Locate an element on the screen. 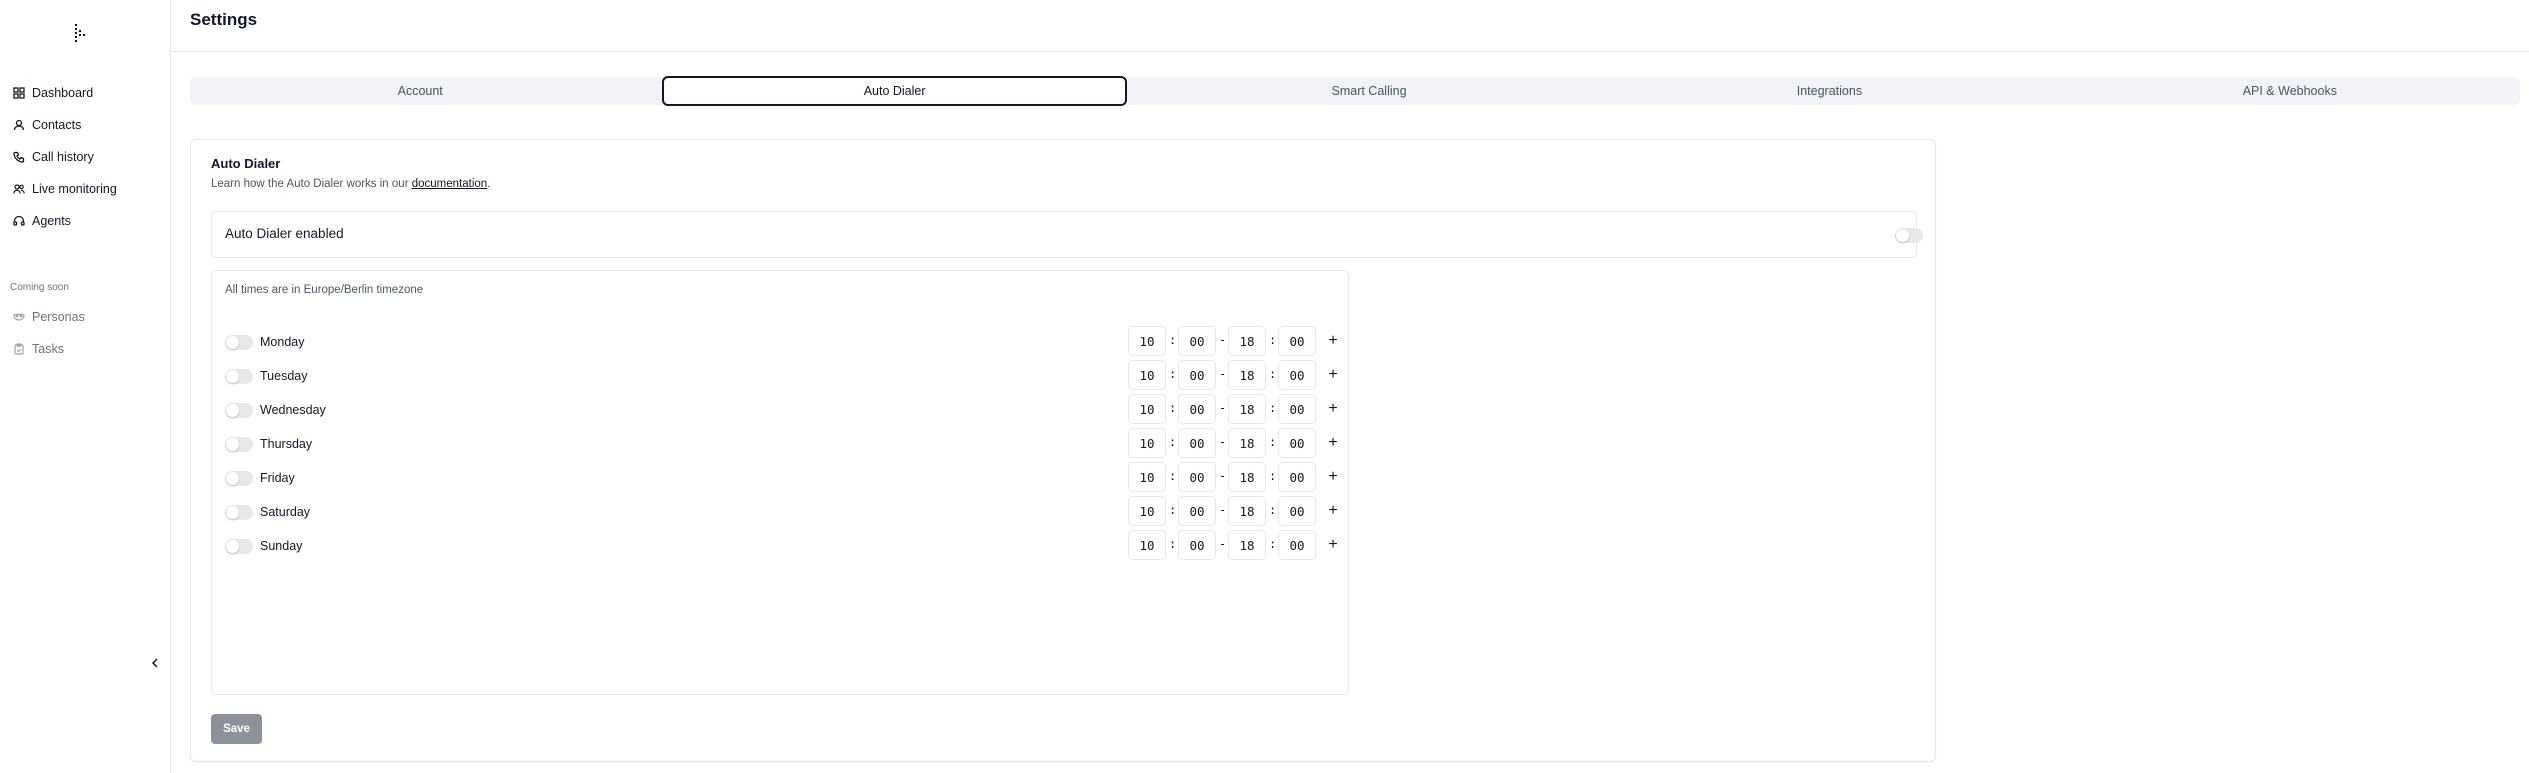 This screenshot has width=2529, height=773. tab-auto-dialer: Auto Dialer is located at coordinates (894, 91).